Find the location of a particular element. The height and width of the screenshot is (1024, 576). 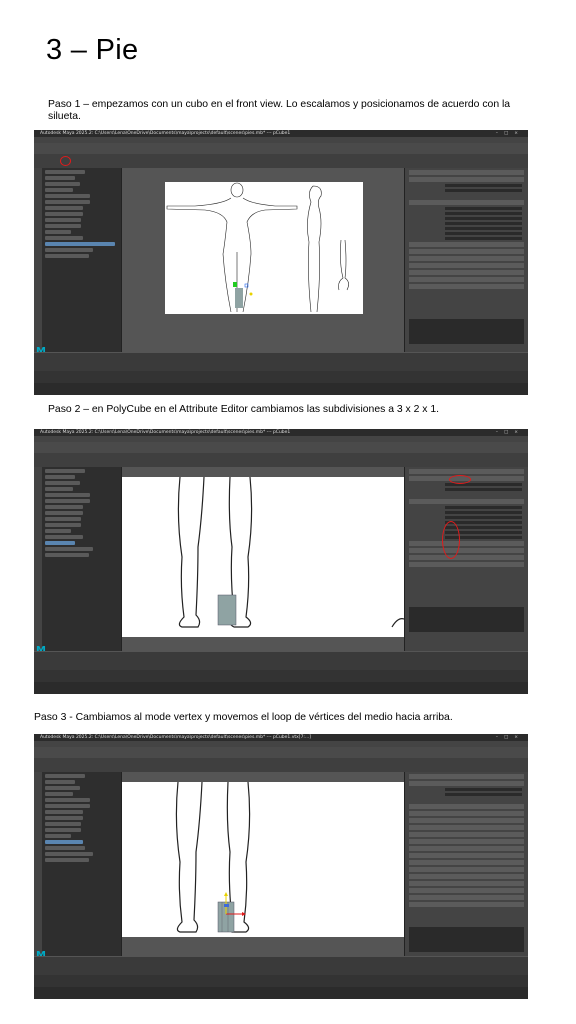

highlight-circle is located at coordinates (65, 161).